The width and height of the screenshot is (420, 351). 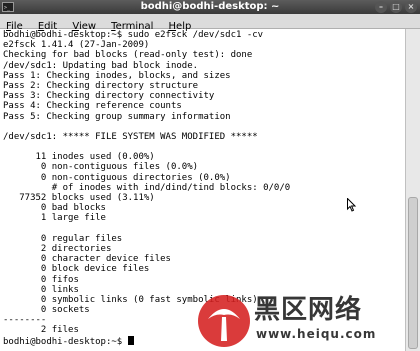 I want to click on scrollbar-thumb, so click(x=413, y=273).